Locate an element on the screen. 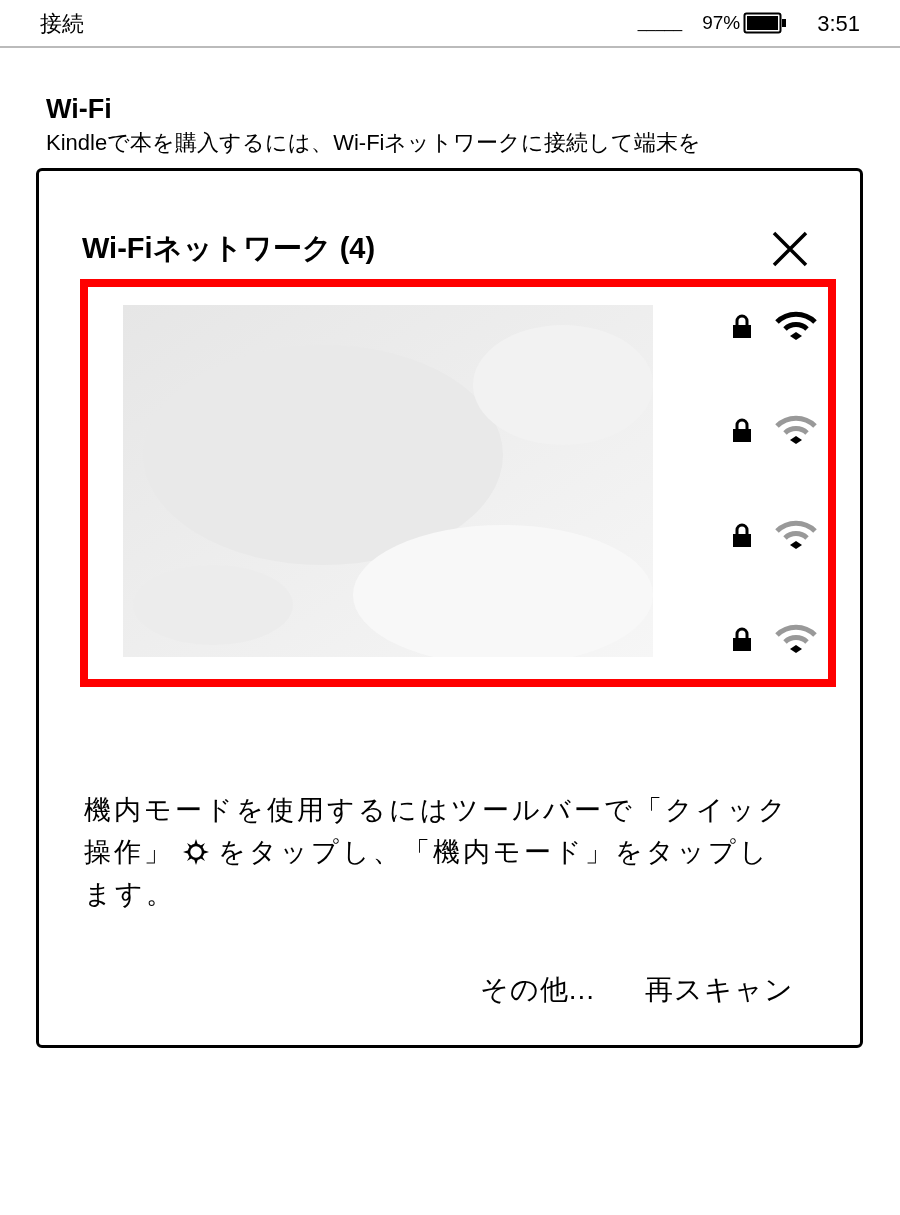 Image resolution: width=900 pixels, height=1215 pixels. signal-indicator: _____ is located at coordinates (660, 23).